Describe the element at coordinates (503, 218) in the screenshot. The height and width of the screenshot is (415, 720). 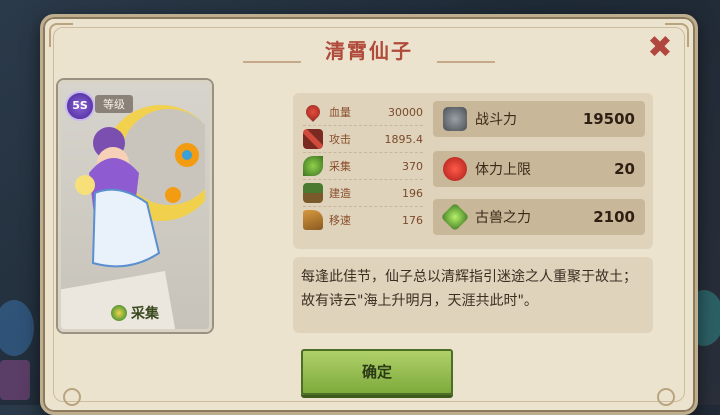
I see `big-stat-label: 古兽之力` at that location.